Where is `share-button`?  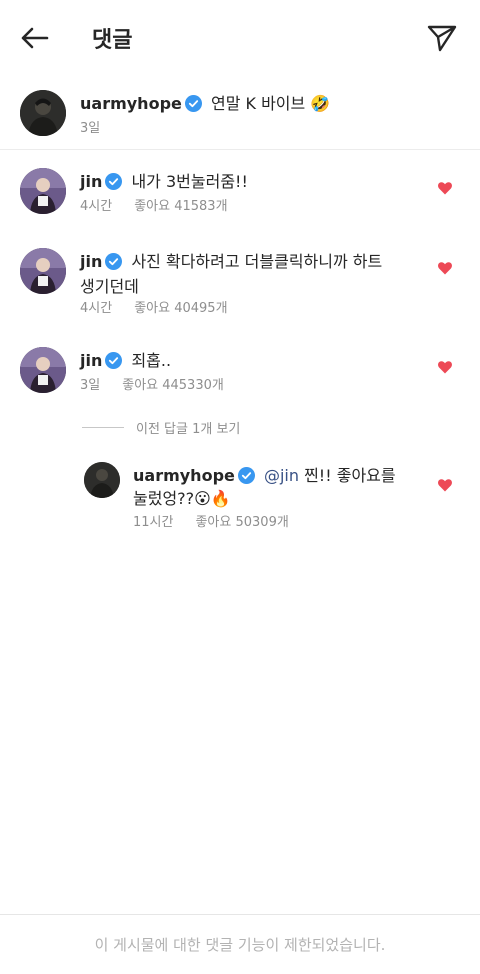 share-button is located at coordinates (442, 38).